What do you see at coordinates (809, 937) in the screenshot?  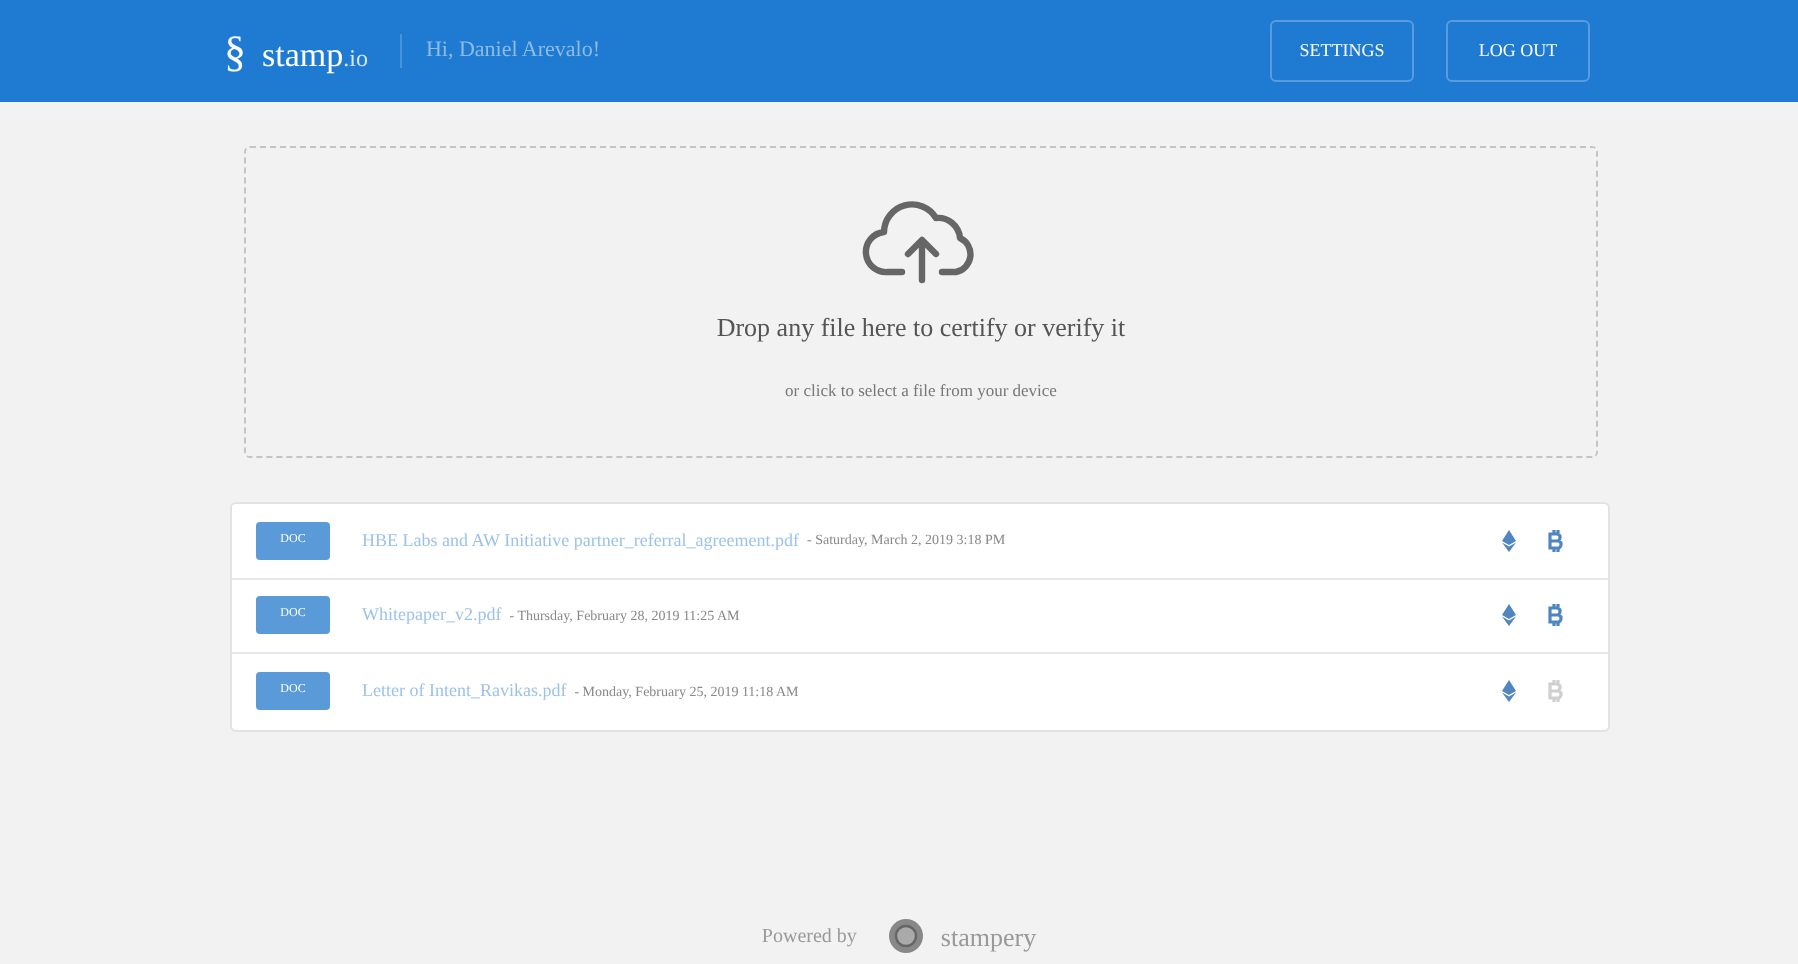 I see `powered-by-text: Powered by` at bounding box center [809, 937].